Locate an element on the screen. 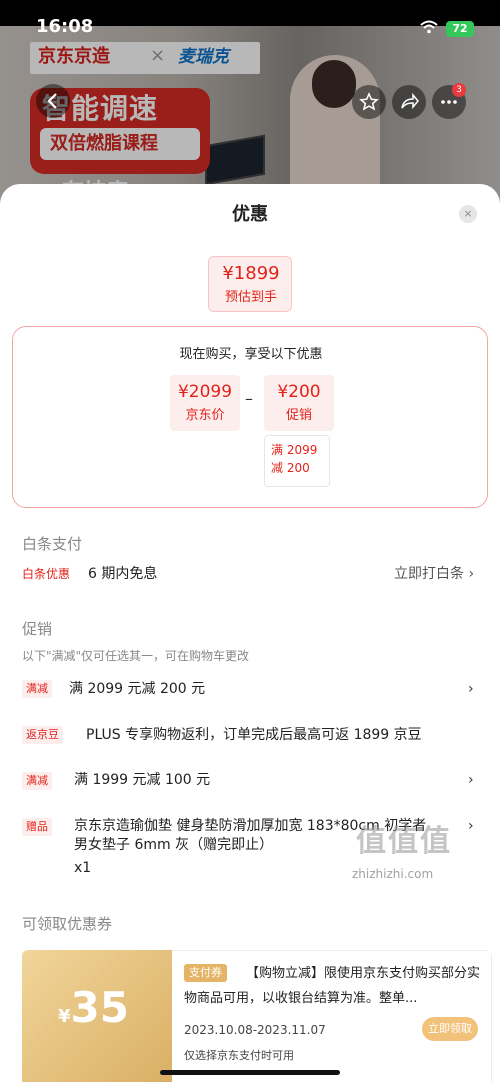 The height and width of the screenshot is (1082, 500). back-button is located at coordinates (53, 101).